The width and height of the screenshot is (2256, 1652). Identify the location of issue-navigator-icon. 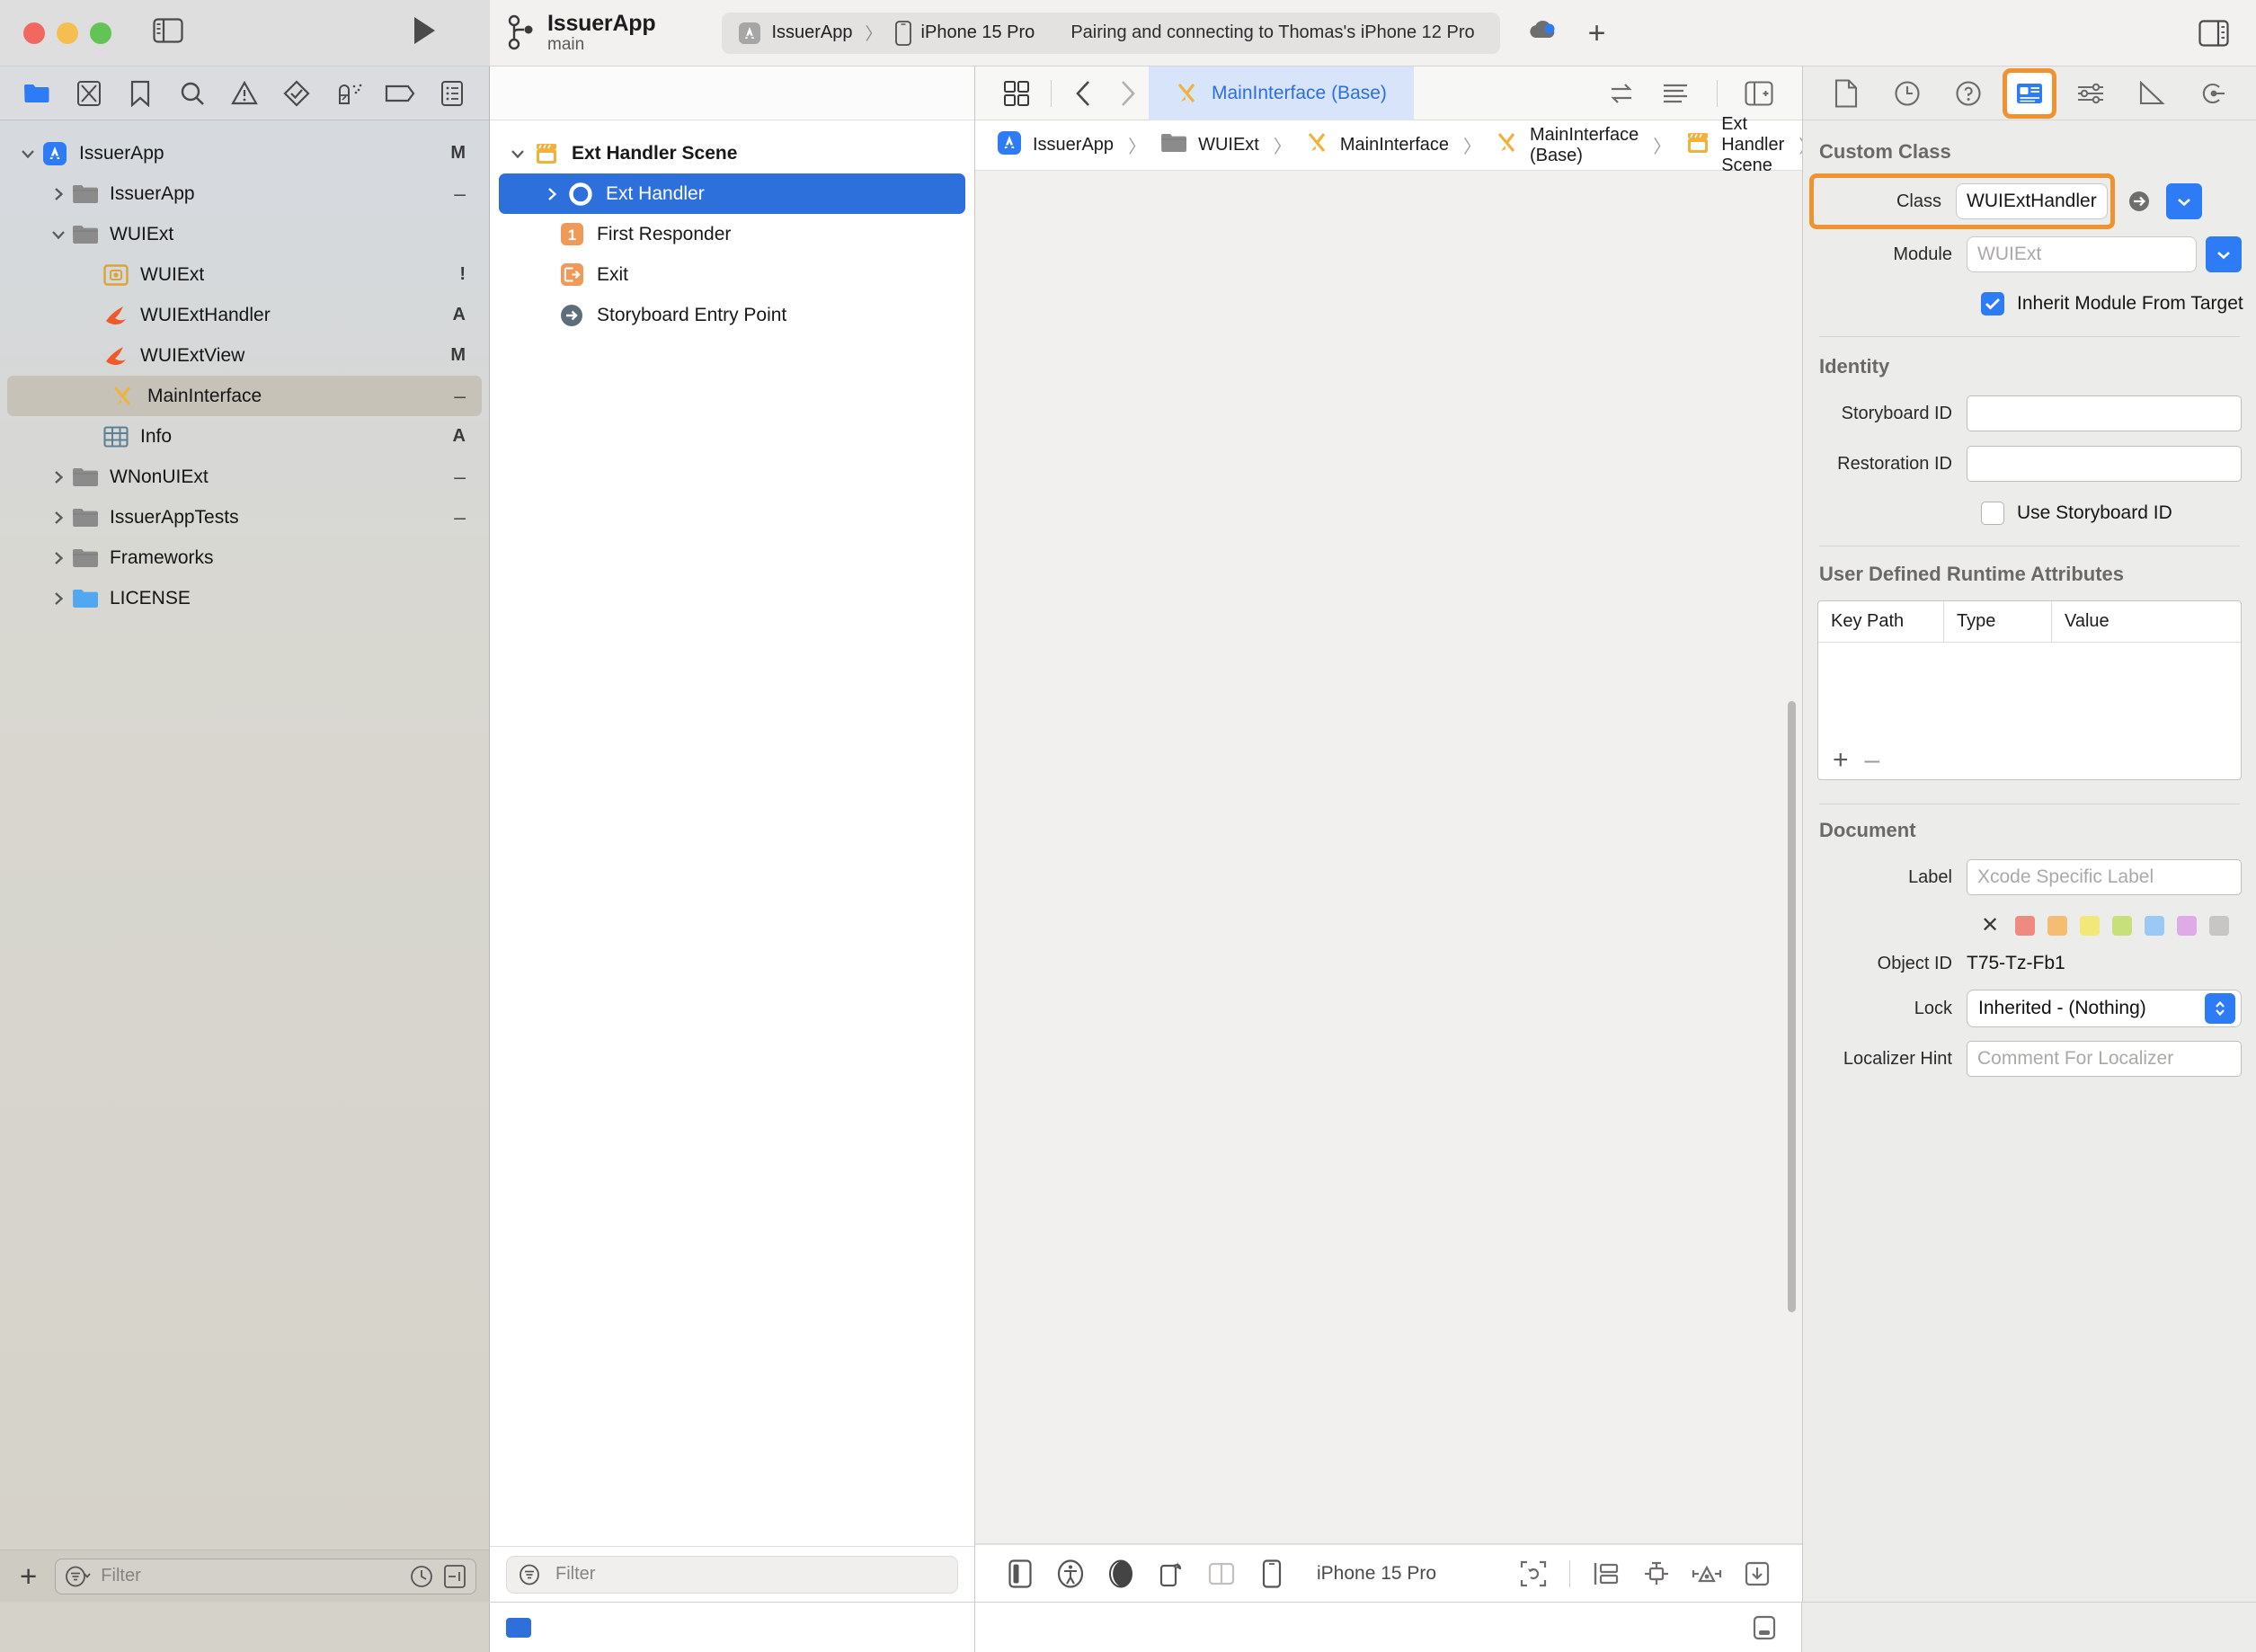
(244, 93).